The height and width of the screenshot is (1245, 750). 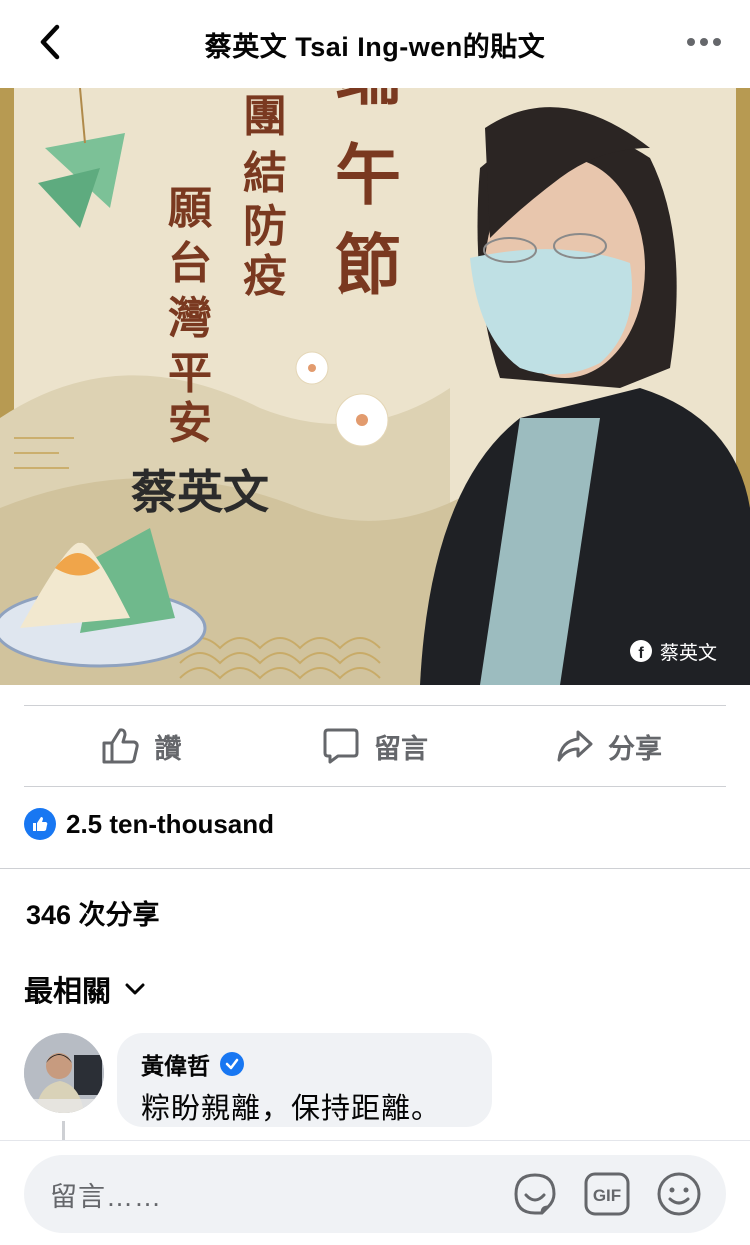 What do you see at coordinates (401, 748) in the screenshot?
I see `comment-label: 留言` at bounding box center [401, 748].